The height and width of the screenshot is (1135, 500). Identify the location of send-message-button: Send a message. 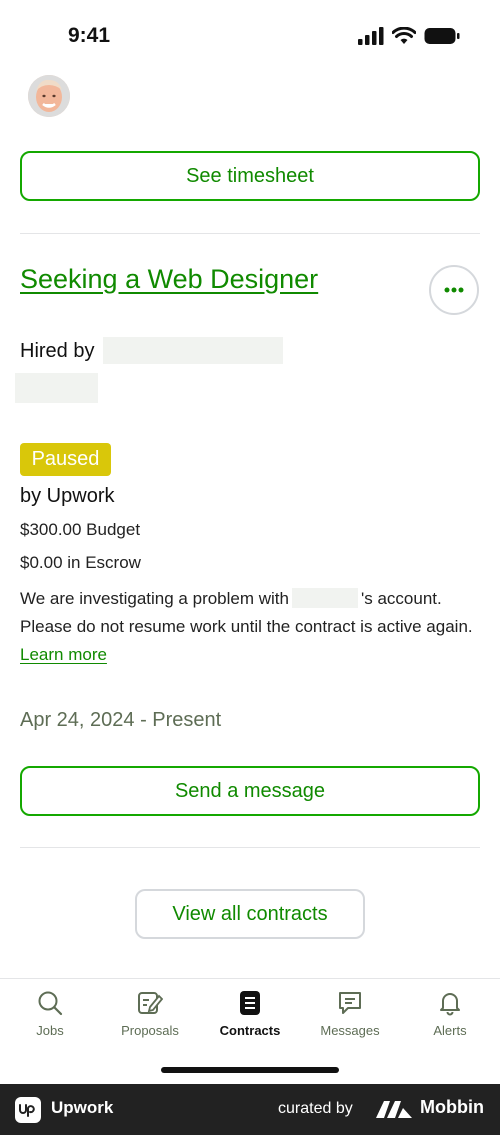
(250, 791).